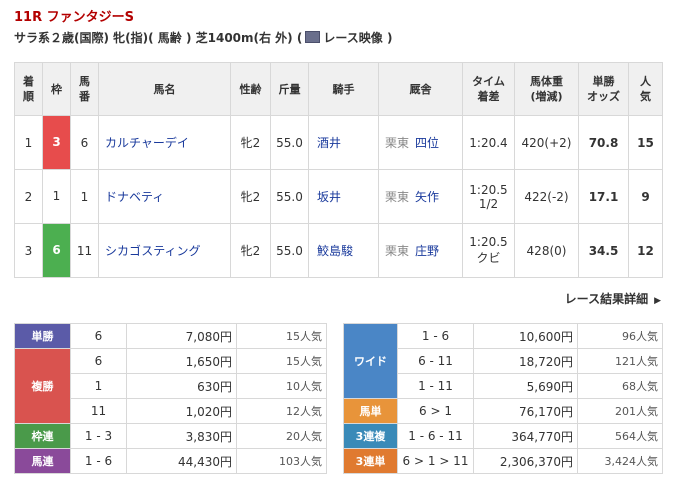 This screenshot has width=675, height=487. Describe the element at coordinates (546, 89) in the screenshot. I see `header-body: 馬体重 (増減)` at that location.